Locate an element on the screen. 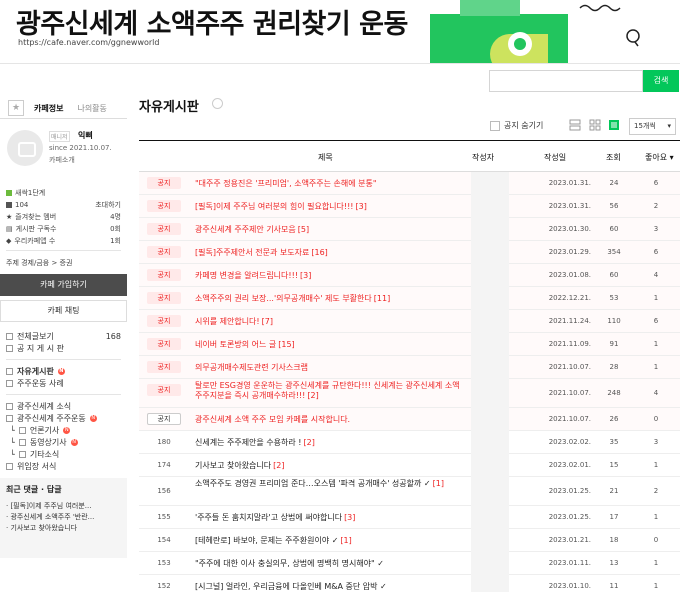  comment-count: [16] is located at coordinates (319, 252).